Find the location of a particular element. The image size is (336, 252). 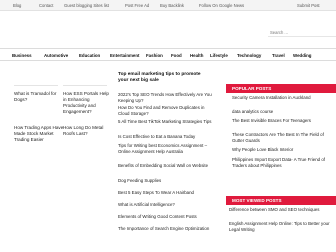

list-item: The Best Invisible Braces For Teenagers is located at coordinates (281, 121).